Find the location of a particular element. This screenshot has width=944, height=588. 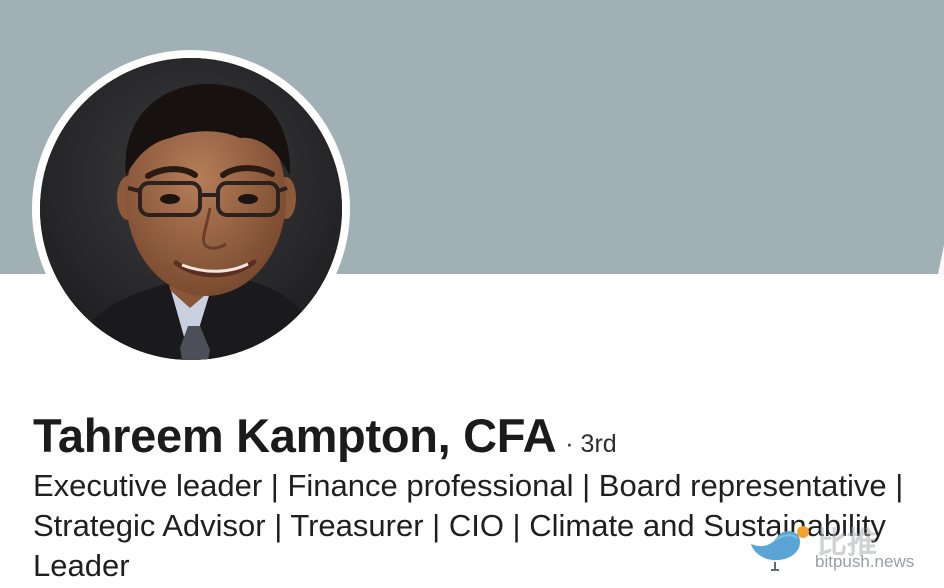

connection-degree: · 3rd is located at coordinates (591, 444).